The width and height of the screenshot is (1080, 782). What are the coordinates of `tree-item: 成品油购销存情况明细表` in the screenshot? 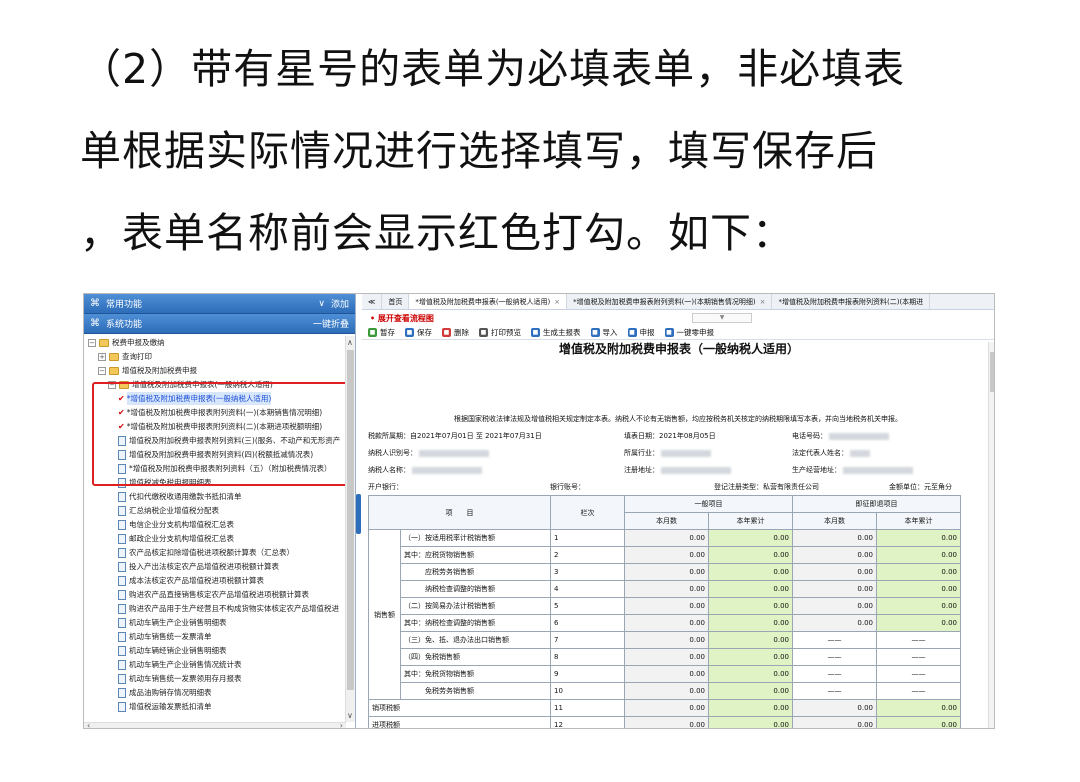 It's located at (165, 692).